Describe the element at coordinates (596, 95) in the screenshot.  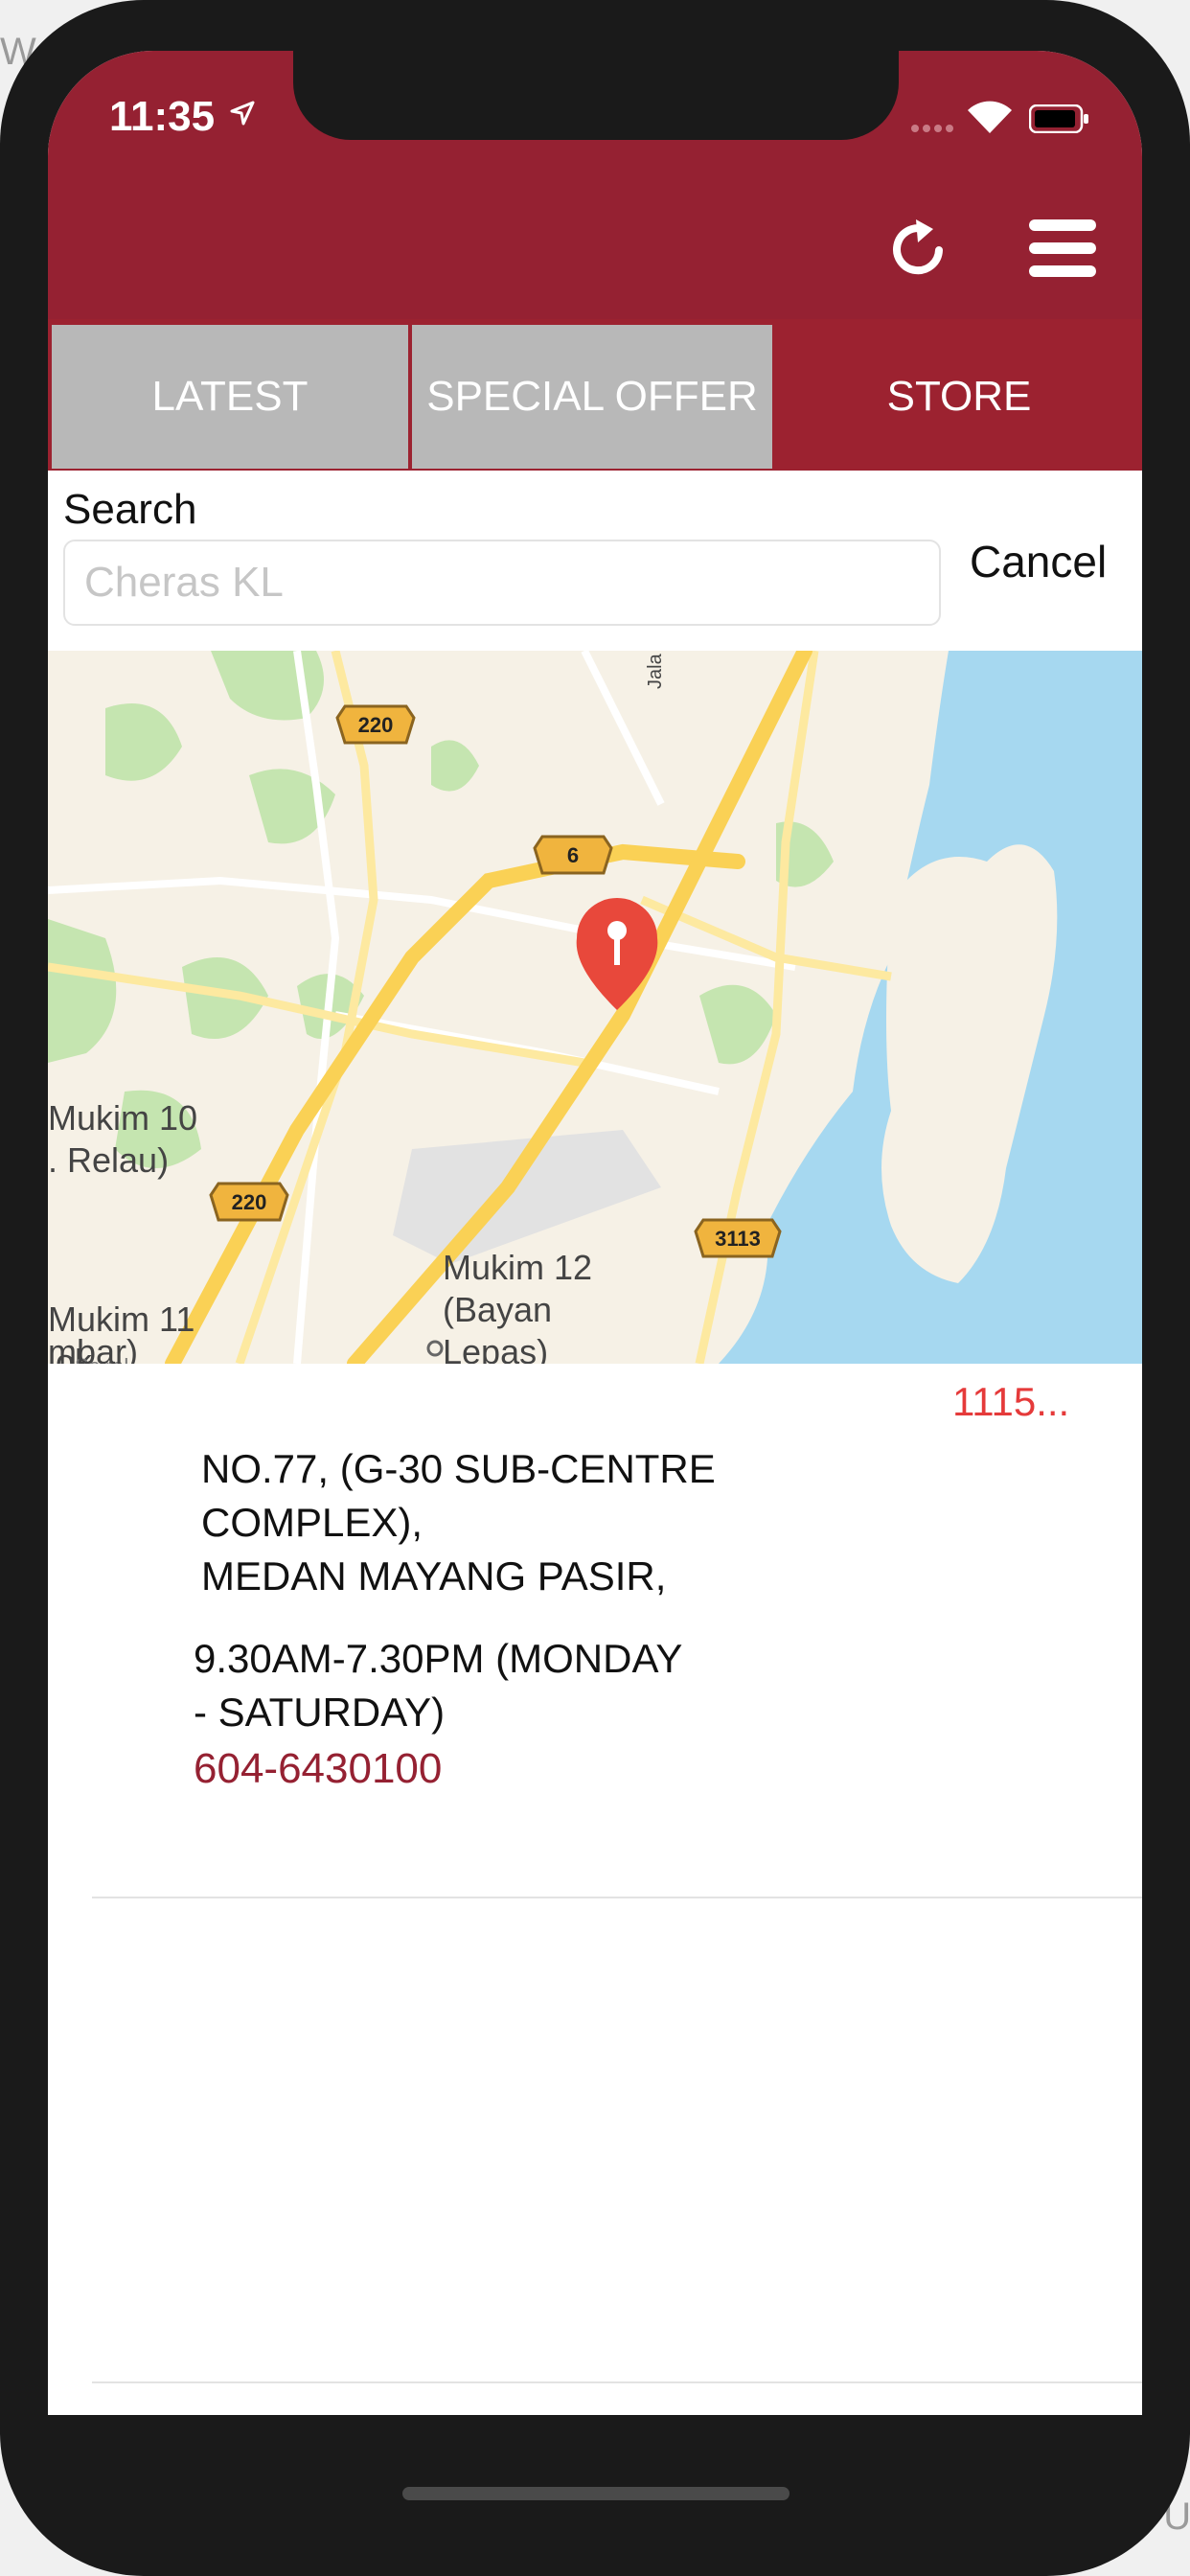
I see `device-notch` at that location.